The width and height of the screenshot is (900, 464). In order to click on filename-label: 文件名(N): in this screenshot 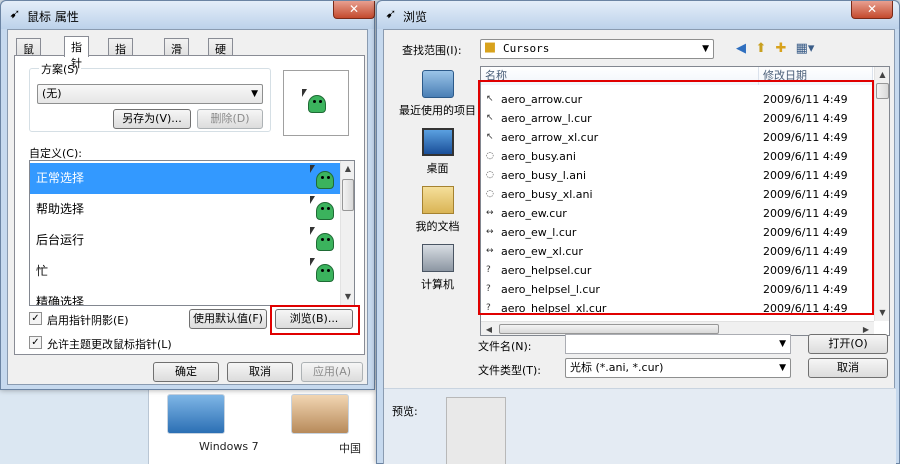, I will do `click(505, 346)`.